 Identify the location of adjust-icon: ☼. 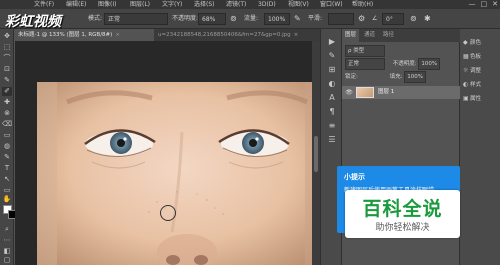
(466, 70).